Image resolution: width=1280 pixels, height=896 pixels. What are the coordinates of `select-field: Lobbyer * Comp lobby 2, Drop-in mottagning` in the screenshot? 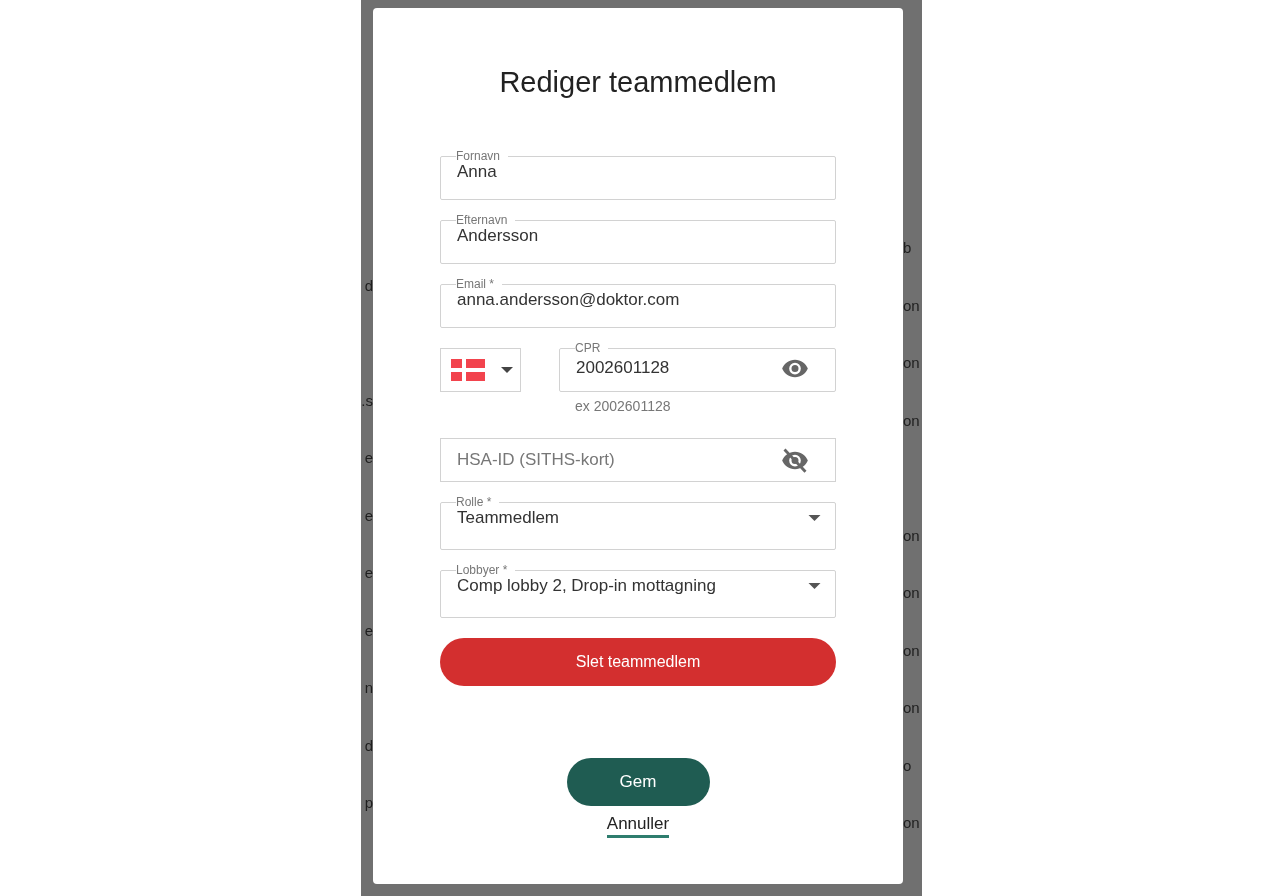 It's located at (638, 591).